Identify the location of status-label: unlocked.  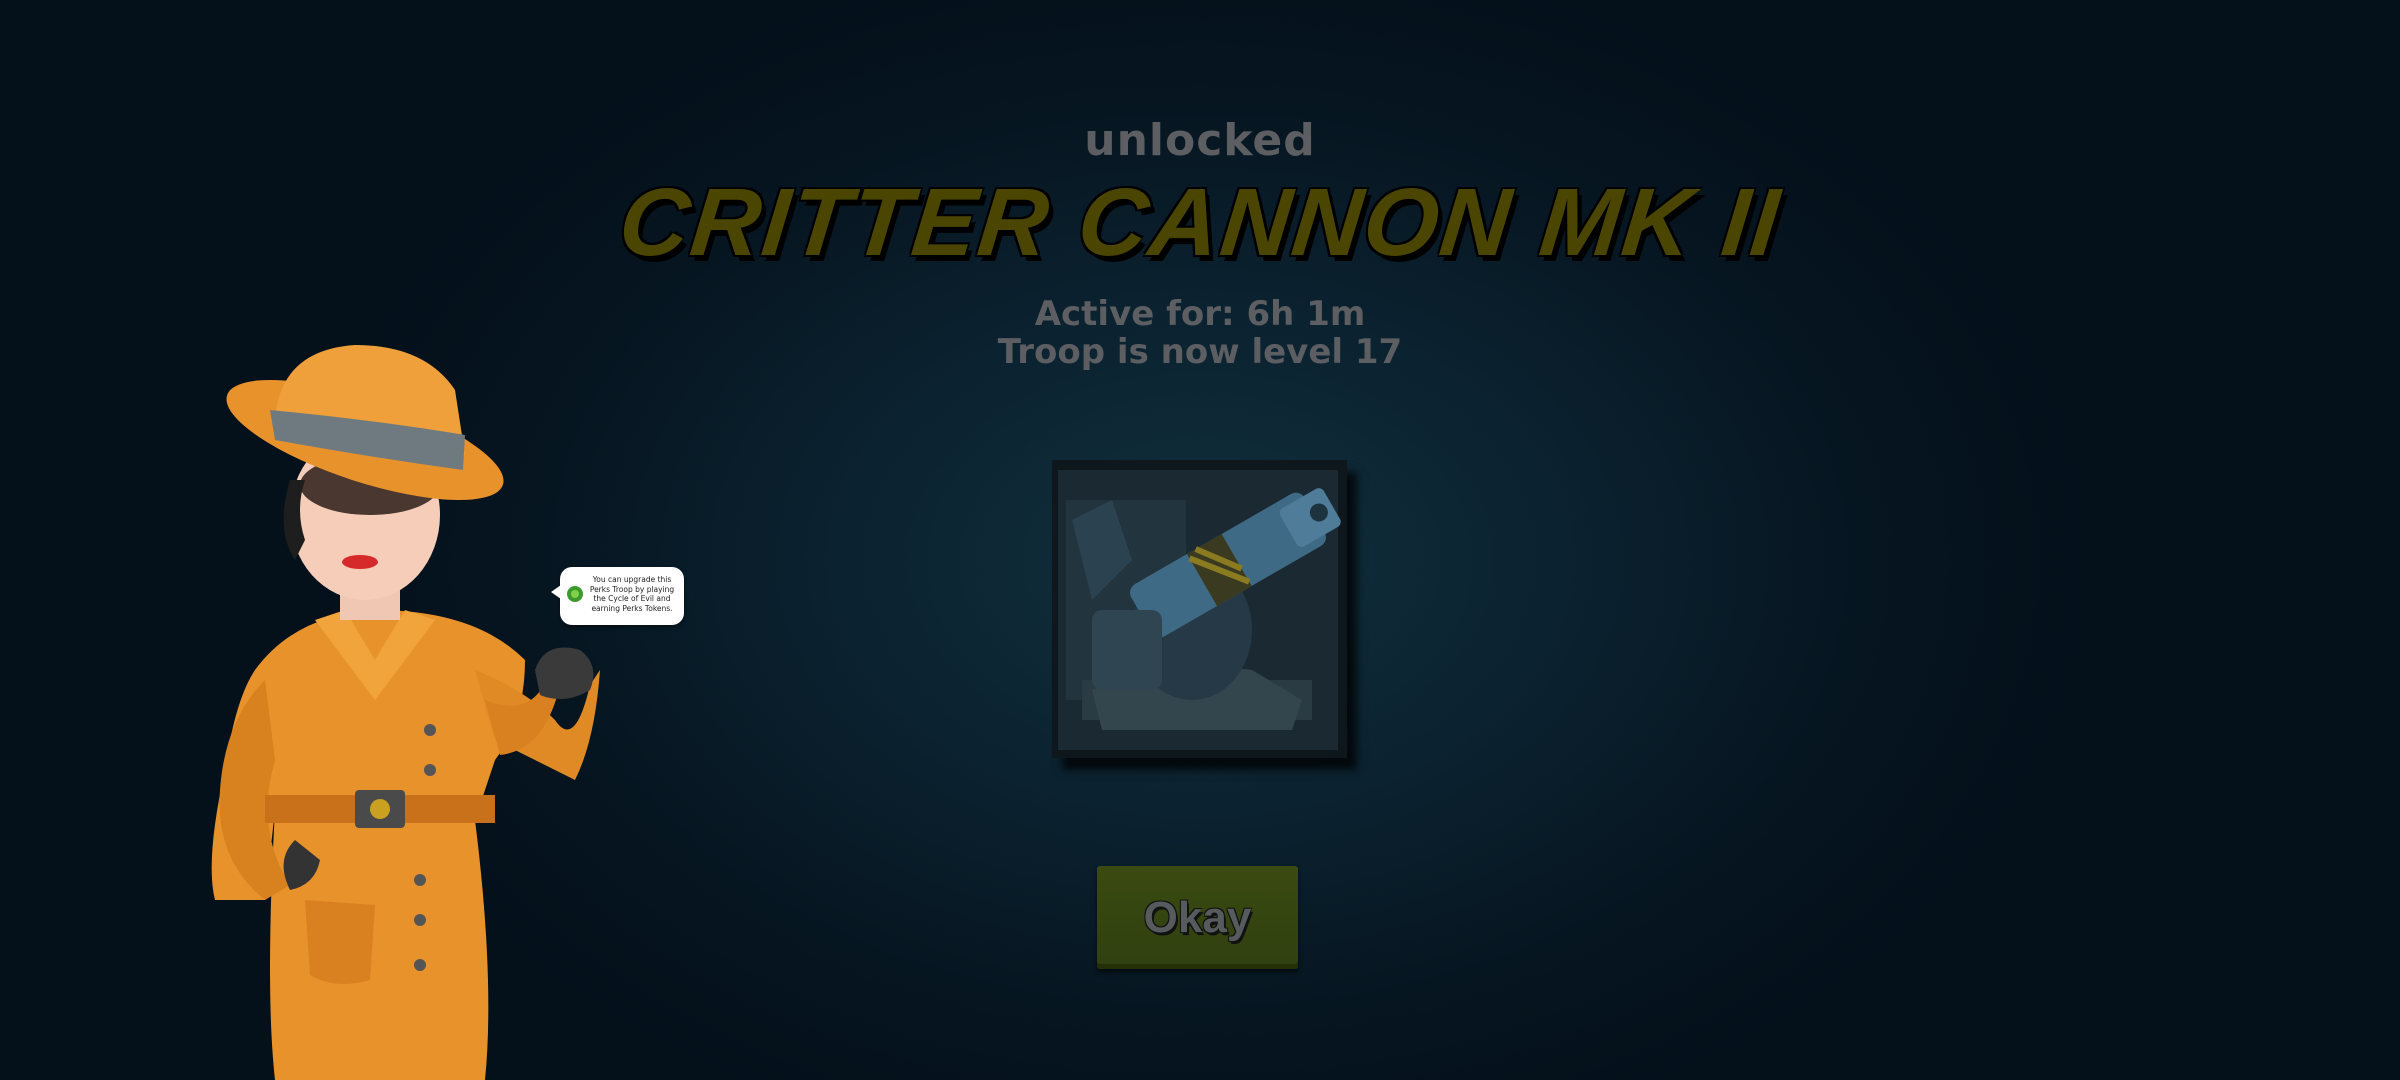
(1200, 140).